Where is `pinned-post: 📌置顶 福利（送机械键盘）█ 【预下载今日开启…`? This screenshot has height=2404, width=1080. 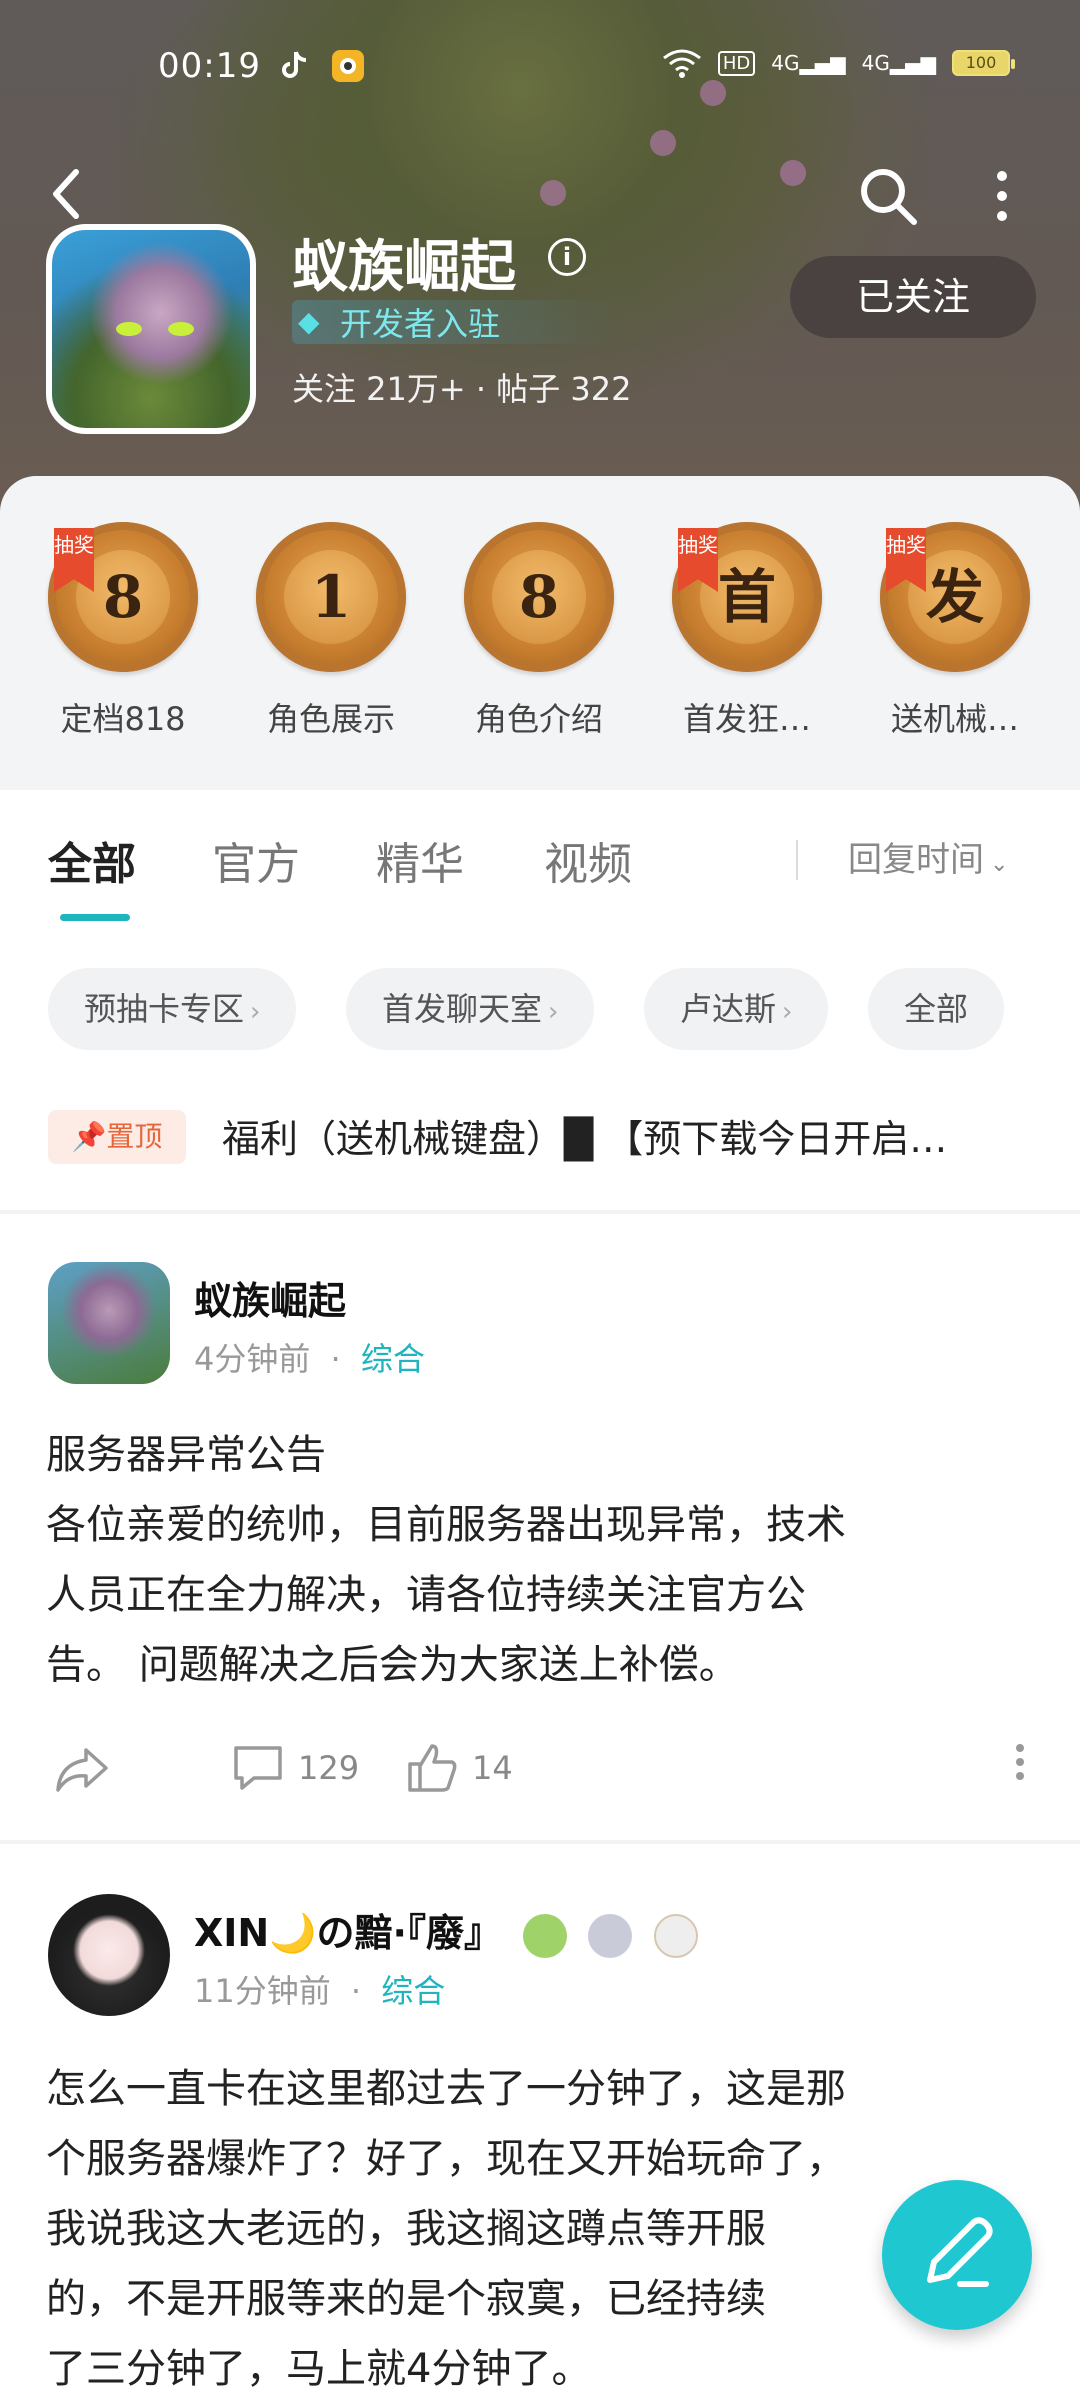 pinned-post: 📌置顶 福利（送机械键盘）█ 【预下载今日开启… is located at coordinates (540, 1150).